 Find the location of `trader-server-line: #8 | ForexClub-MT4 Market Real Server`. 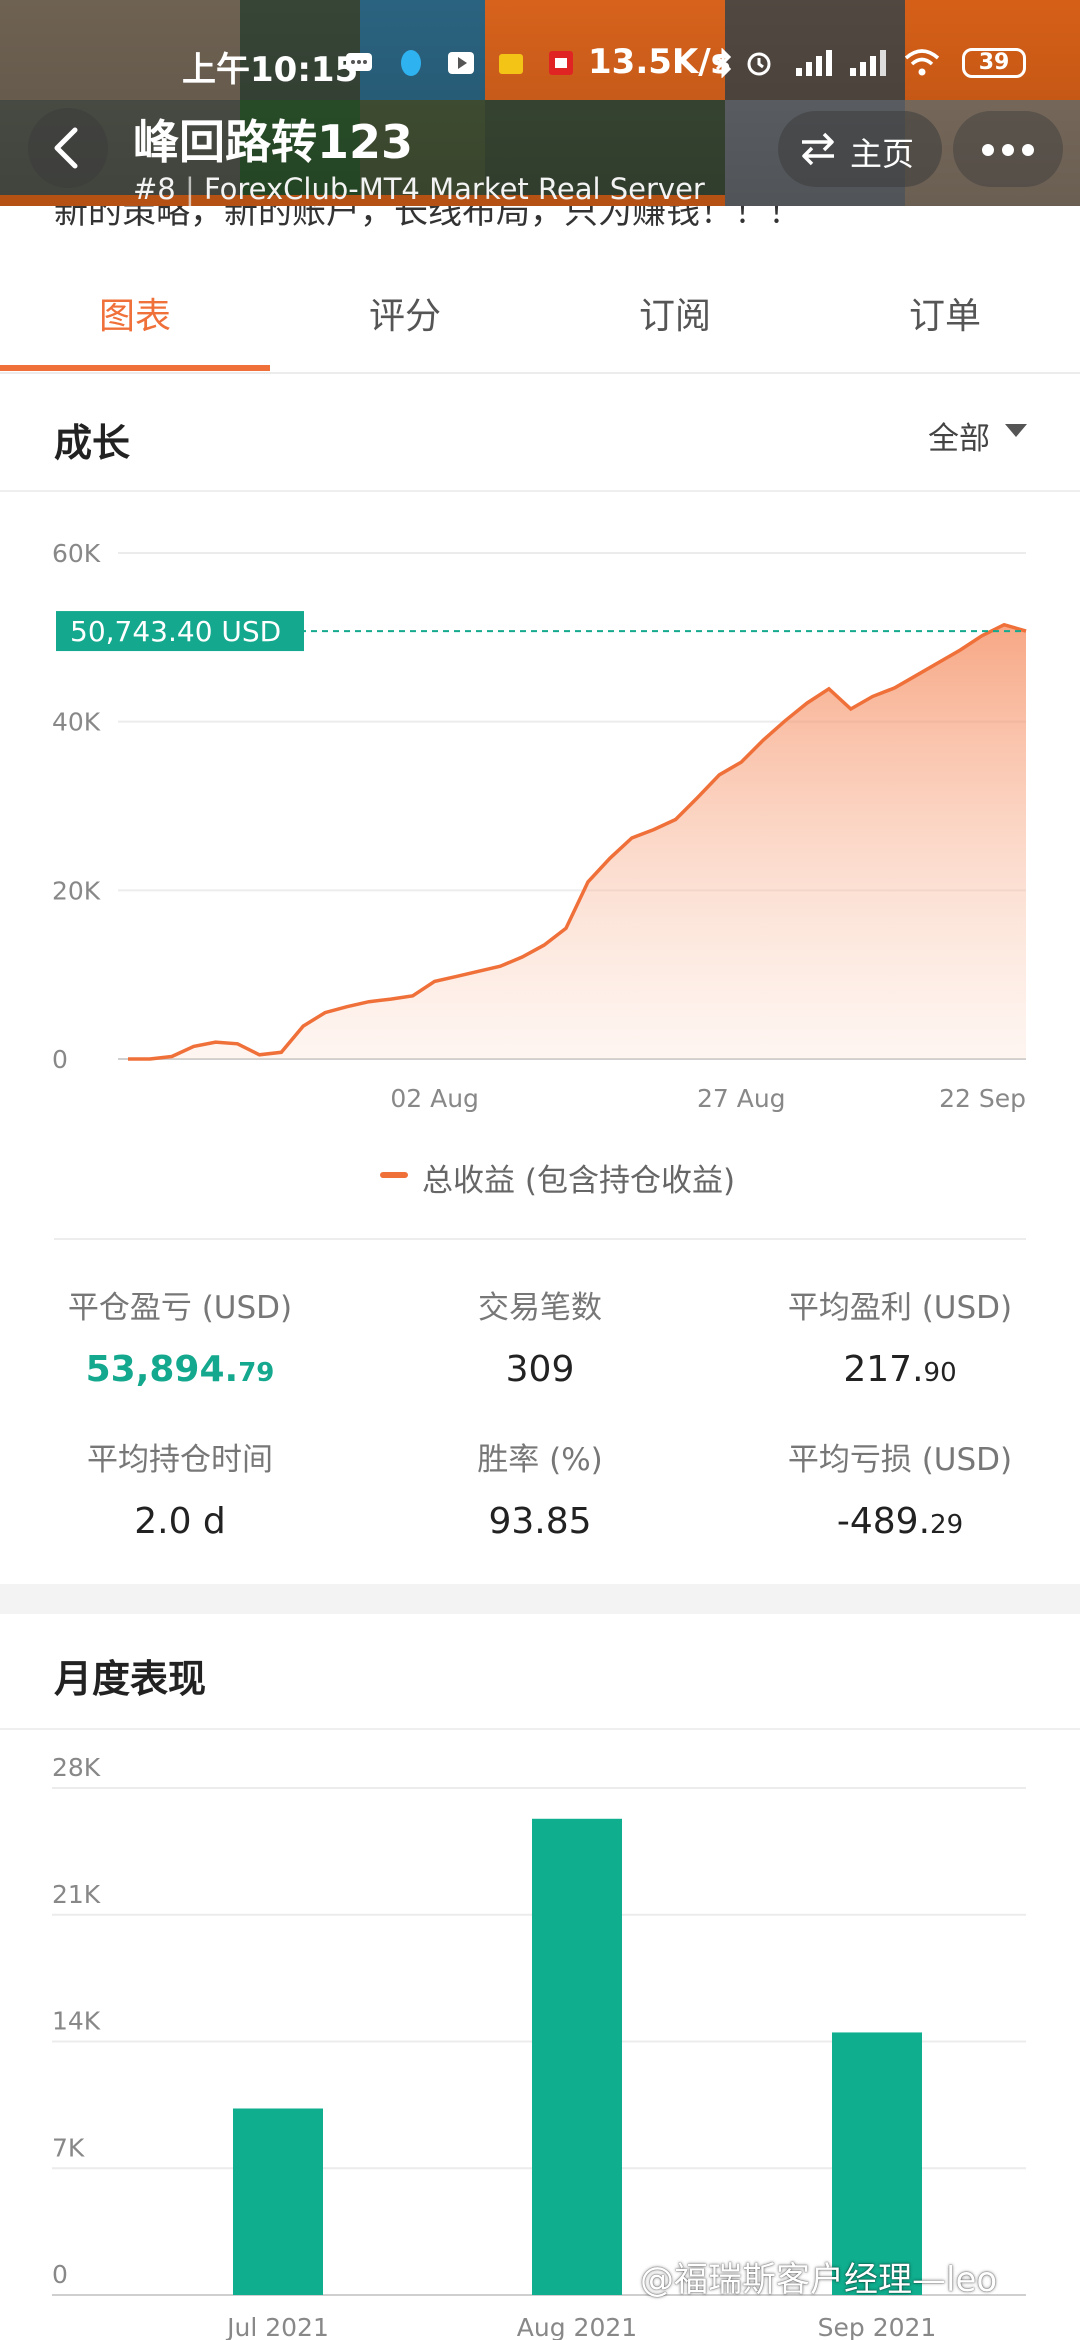

trader-server-line: #8 | ForexClub-MT4 Market Real Server is located at coordinates (419, 189).